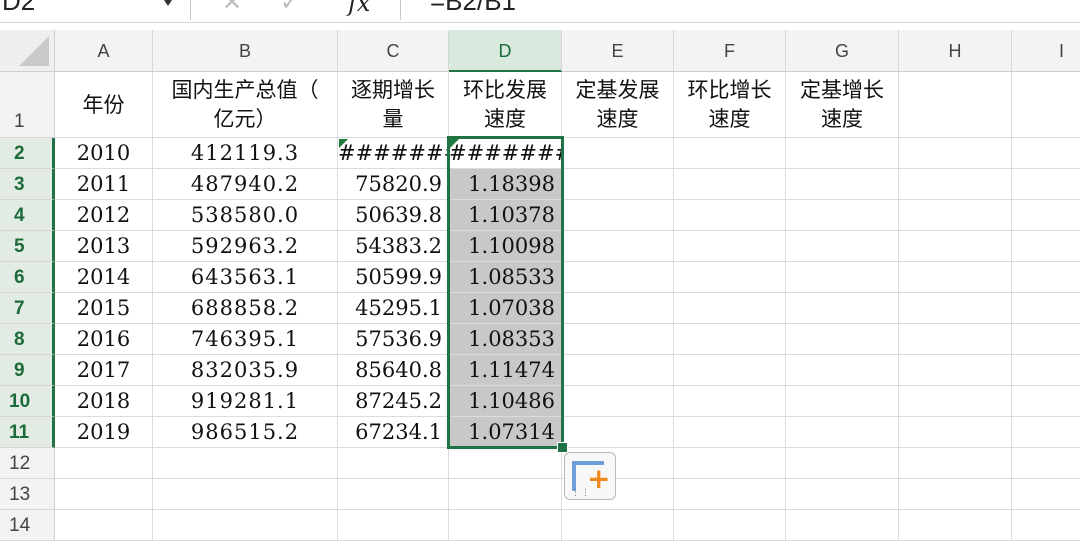  Describe the element at coordinates (104, 277) in the screenshot. I see `cell-a6: 2014` at that location.